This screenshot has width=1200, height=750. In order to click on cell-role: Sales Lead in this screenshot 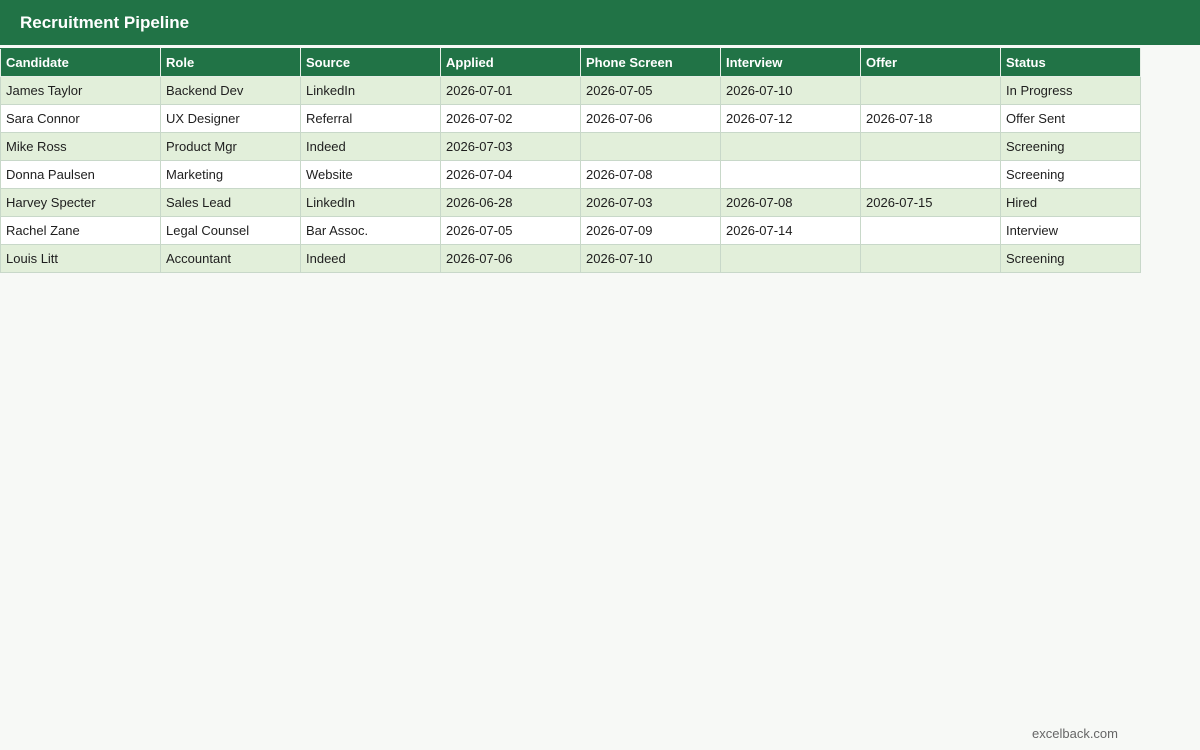, I will do `click(230, 202)`.